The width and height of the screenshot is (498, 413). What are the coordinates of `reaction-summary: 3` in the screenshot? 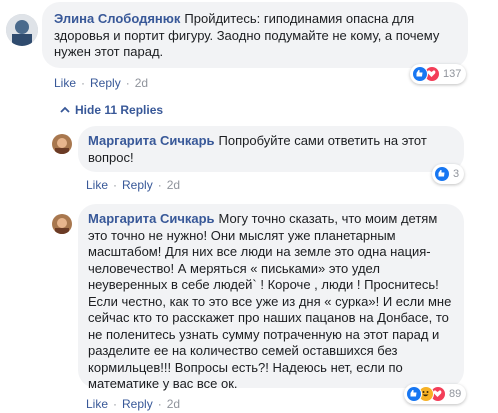 It's located at (448, 174).